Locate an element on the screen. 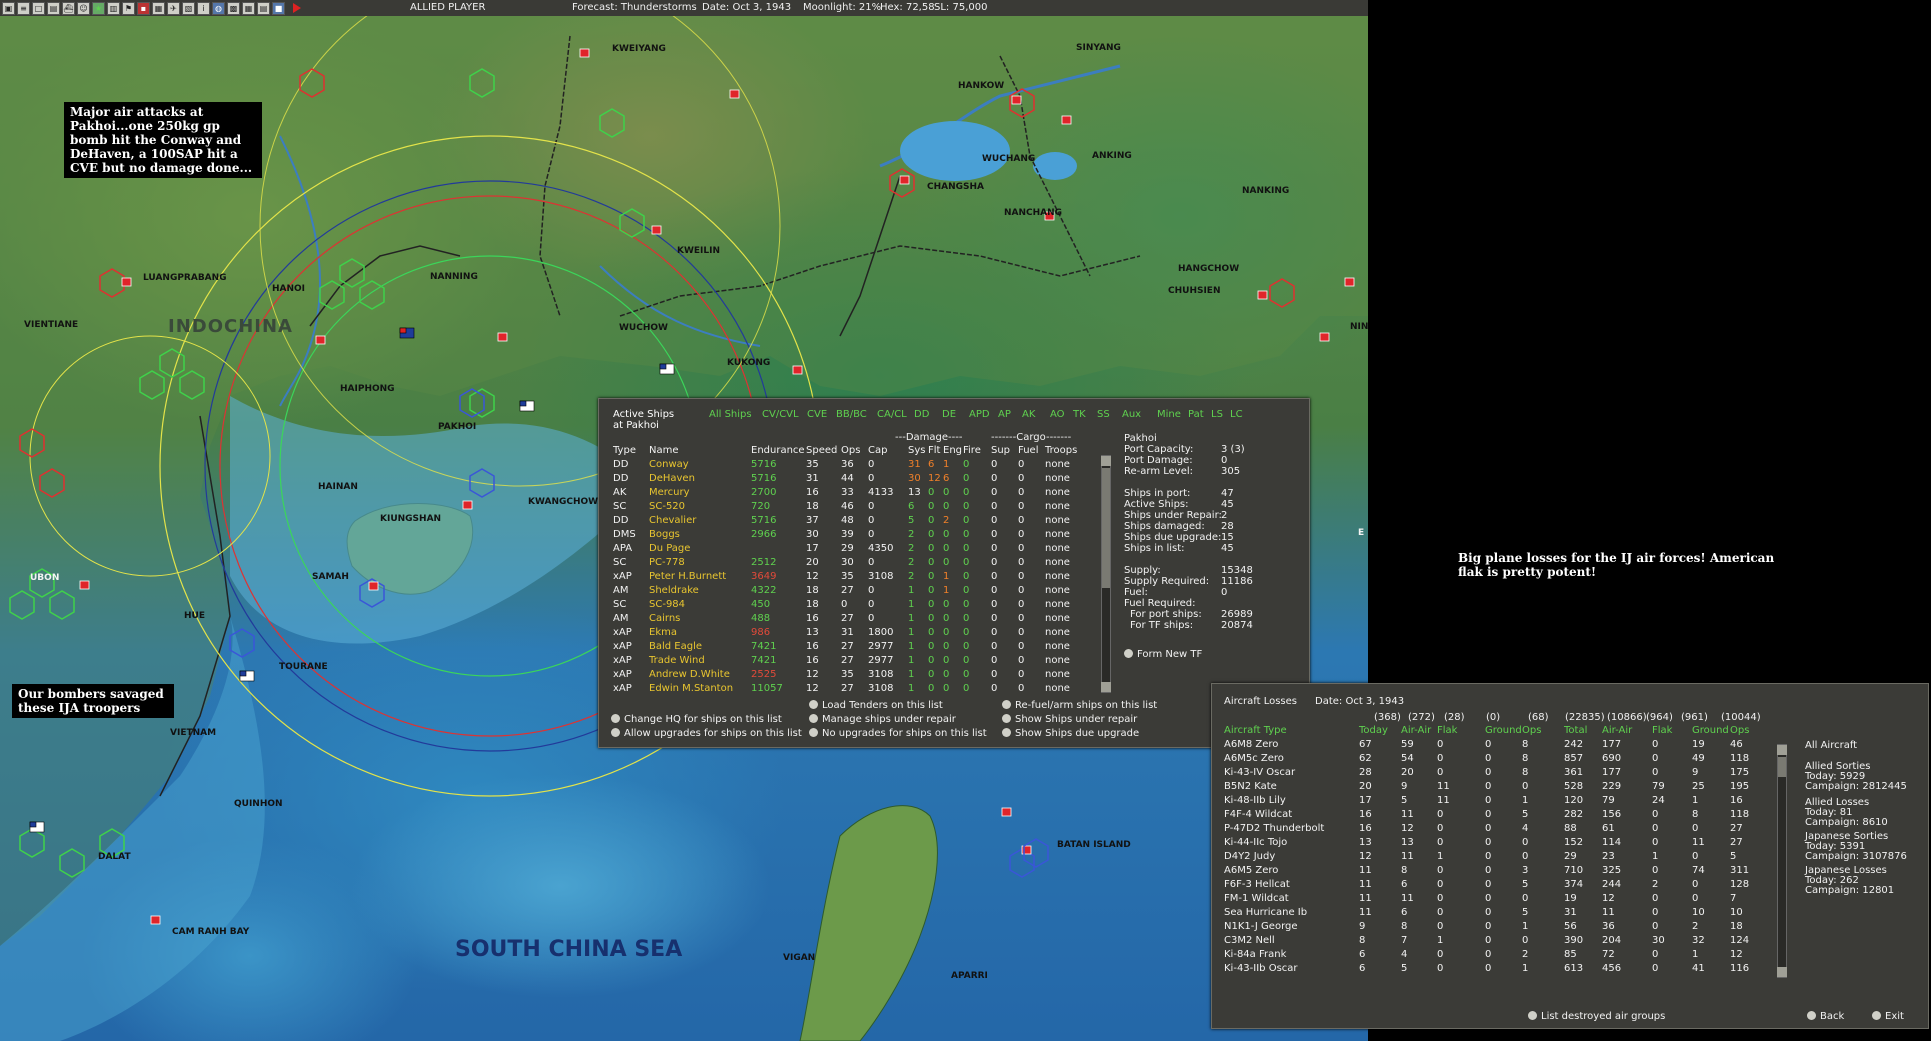  globe-icon: ◍ is located at coordinates (218, 8).